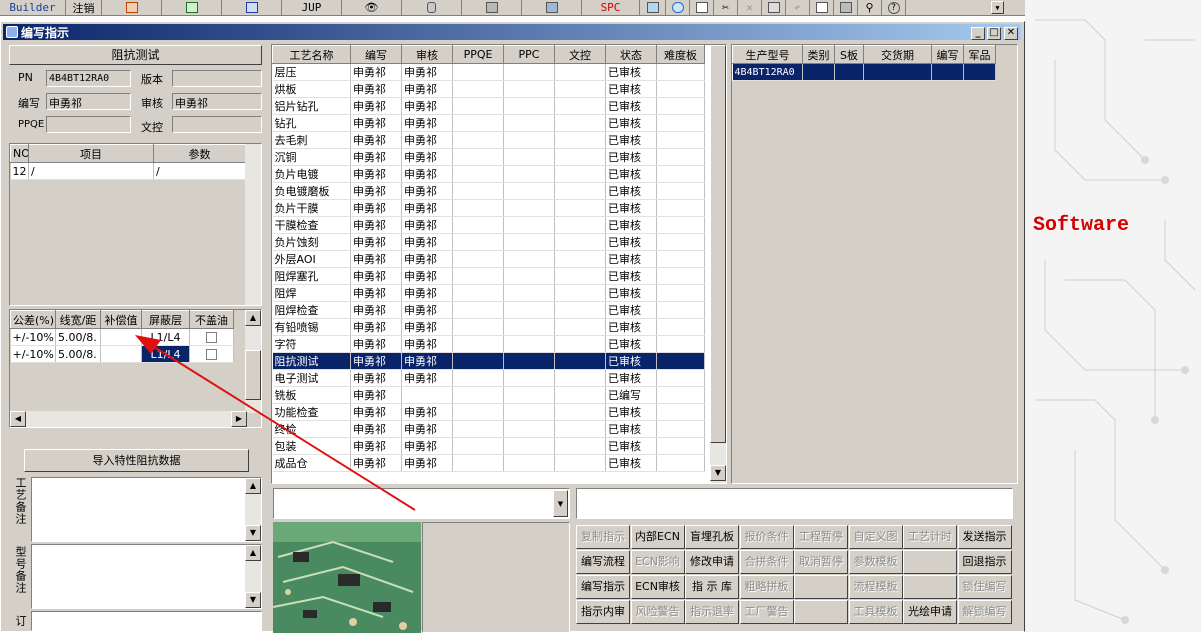 This screenshot has height=633, width=1201. I want to click on action-button: 风险警告, so click(657, 612).